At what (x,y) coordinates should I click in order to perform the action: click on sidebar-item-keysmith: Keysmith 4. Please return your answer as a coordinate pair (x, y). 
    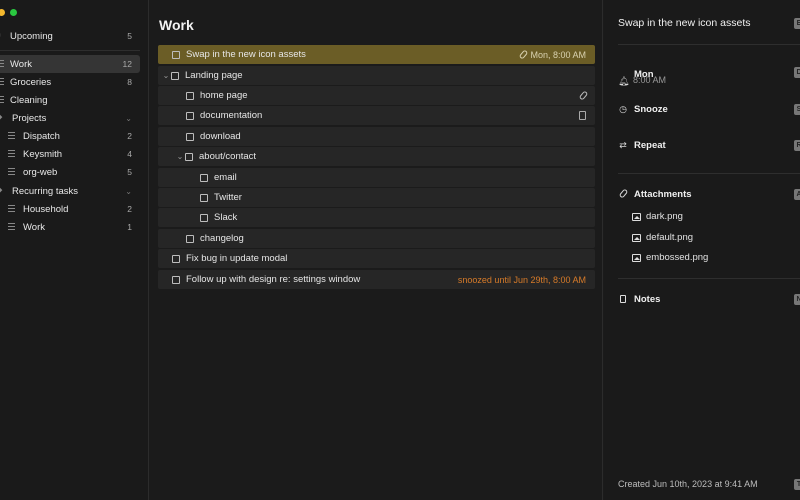
    Looking at the image, I should click on (70, 154).